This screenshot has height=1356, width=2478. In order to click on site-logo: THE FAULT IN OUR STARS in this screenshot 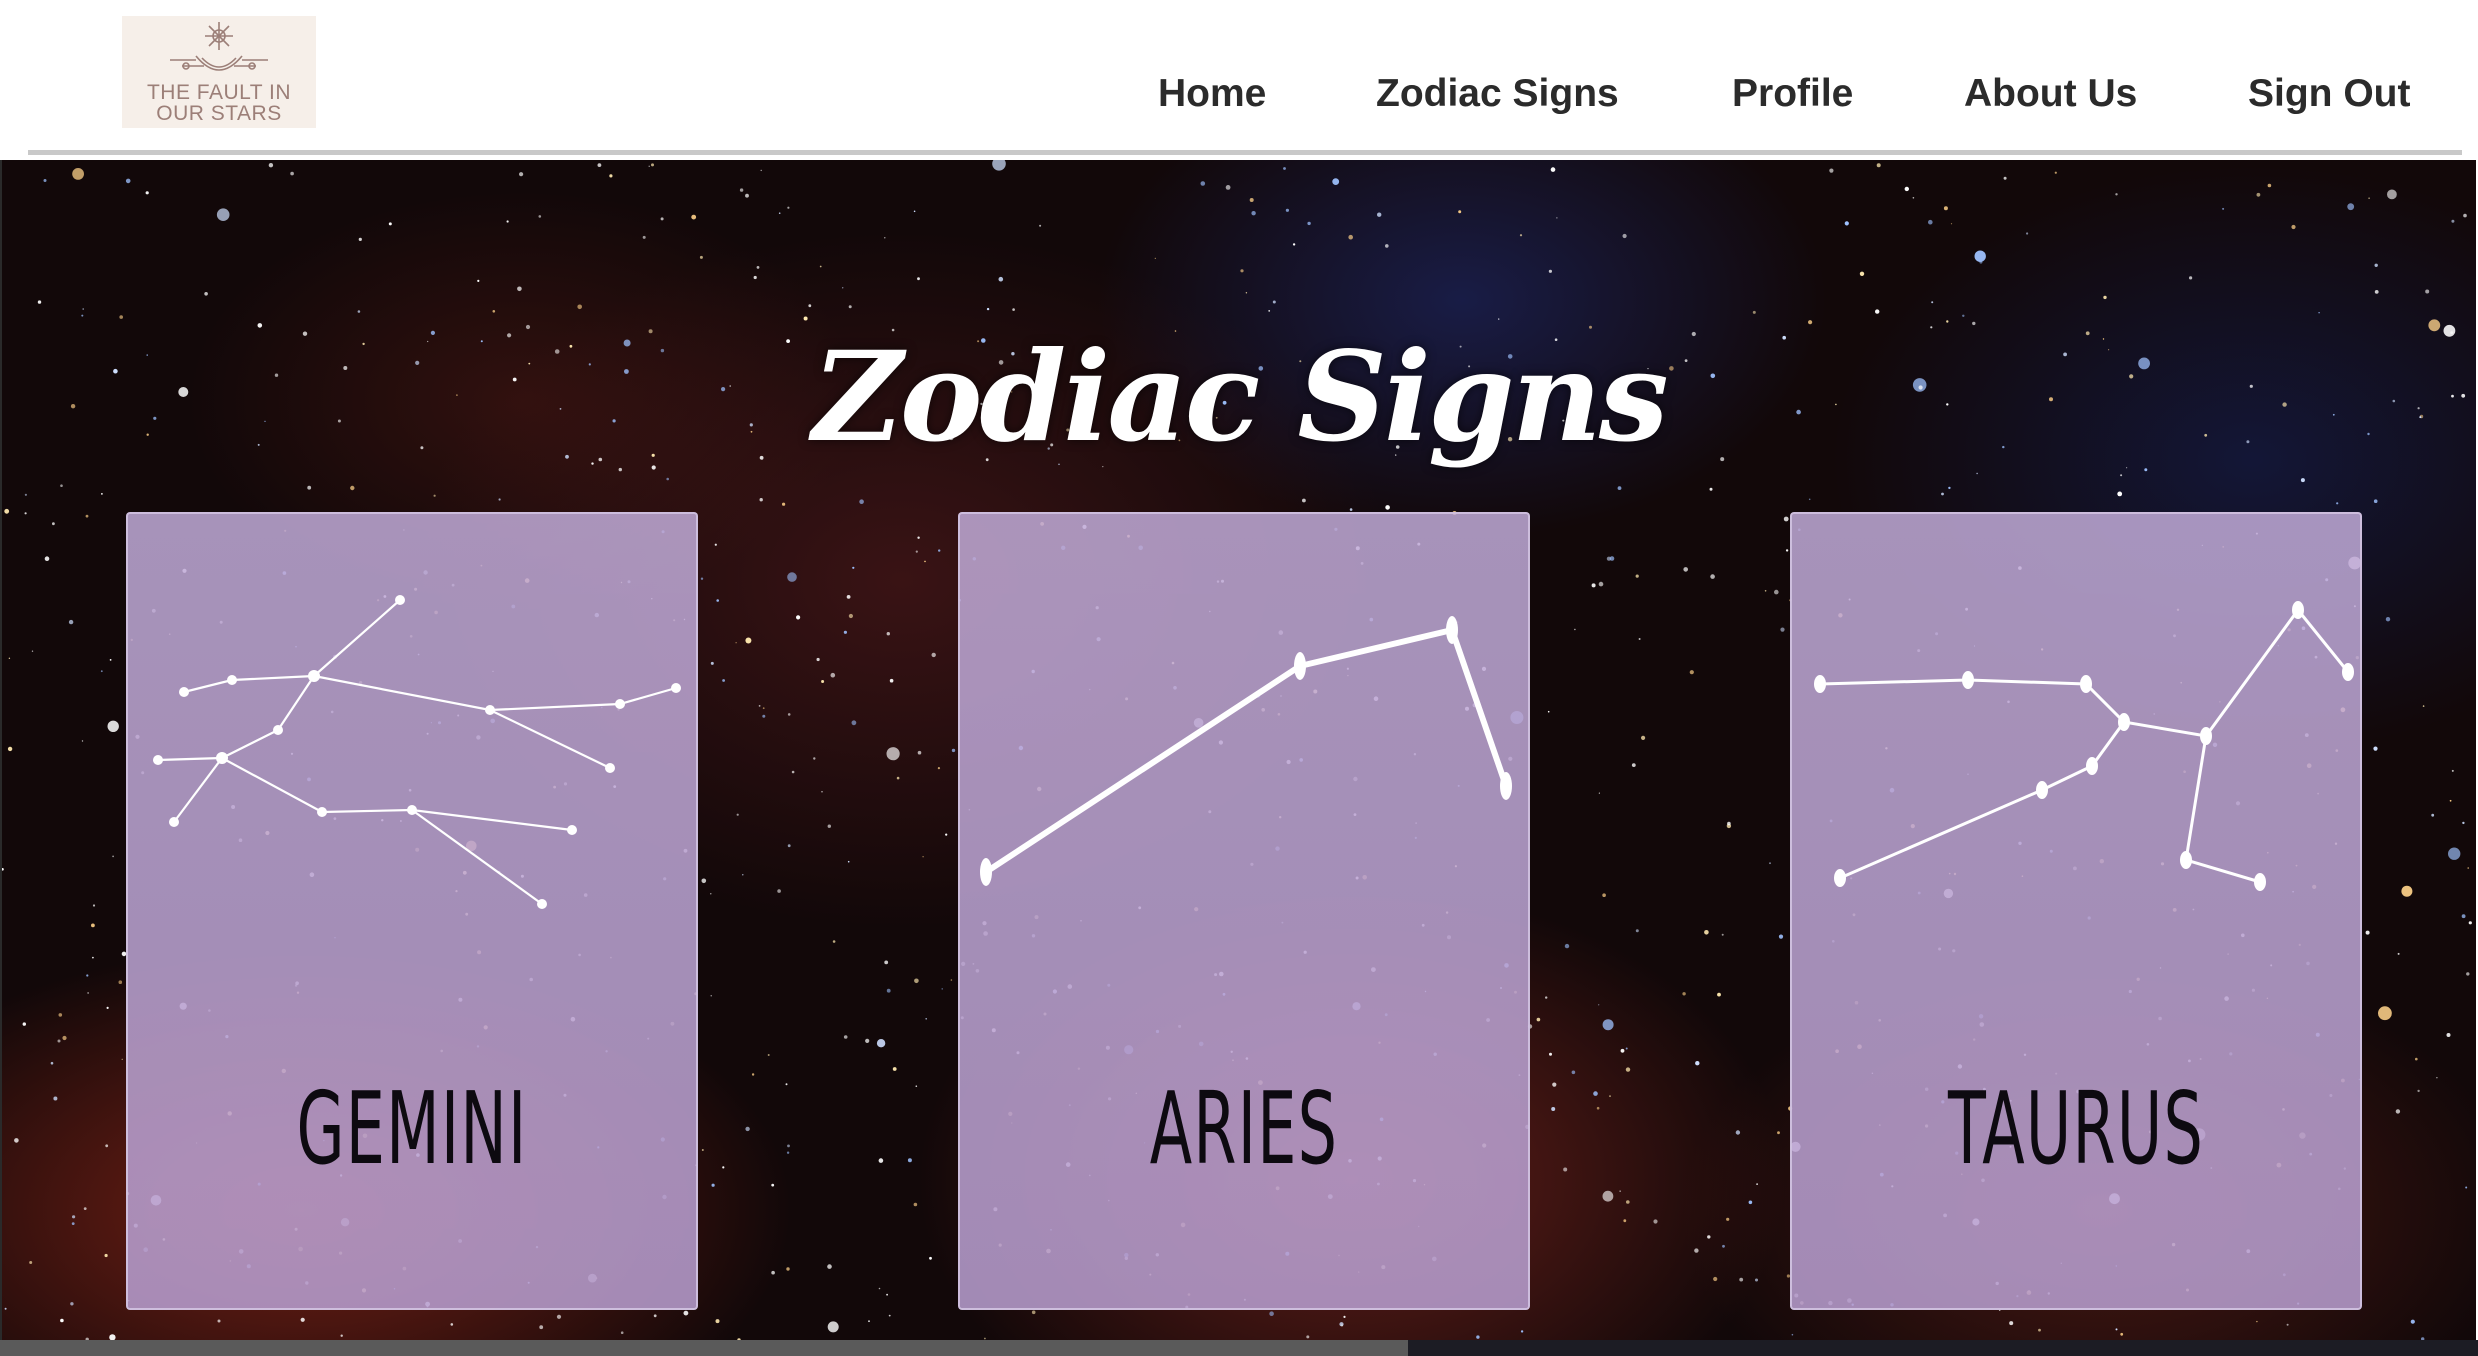, I will do `click(219, 72)`.